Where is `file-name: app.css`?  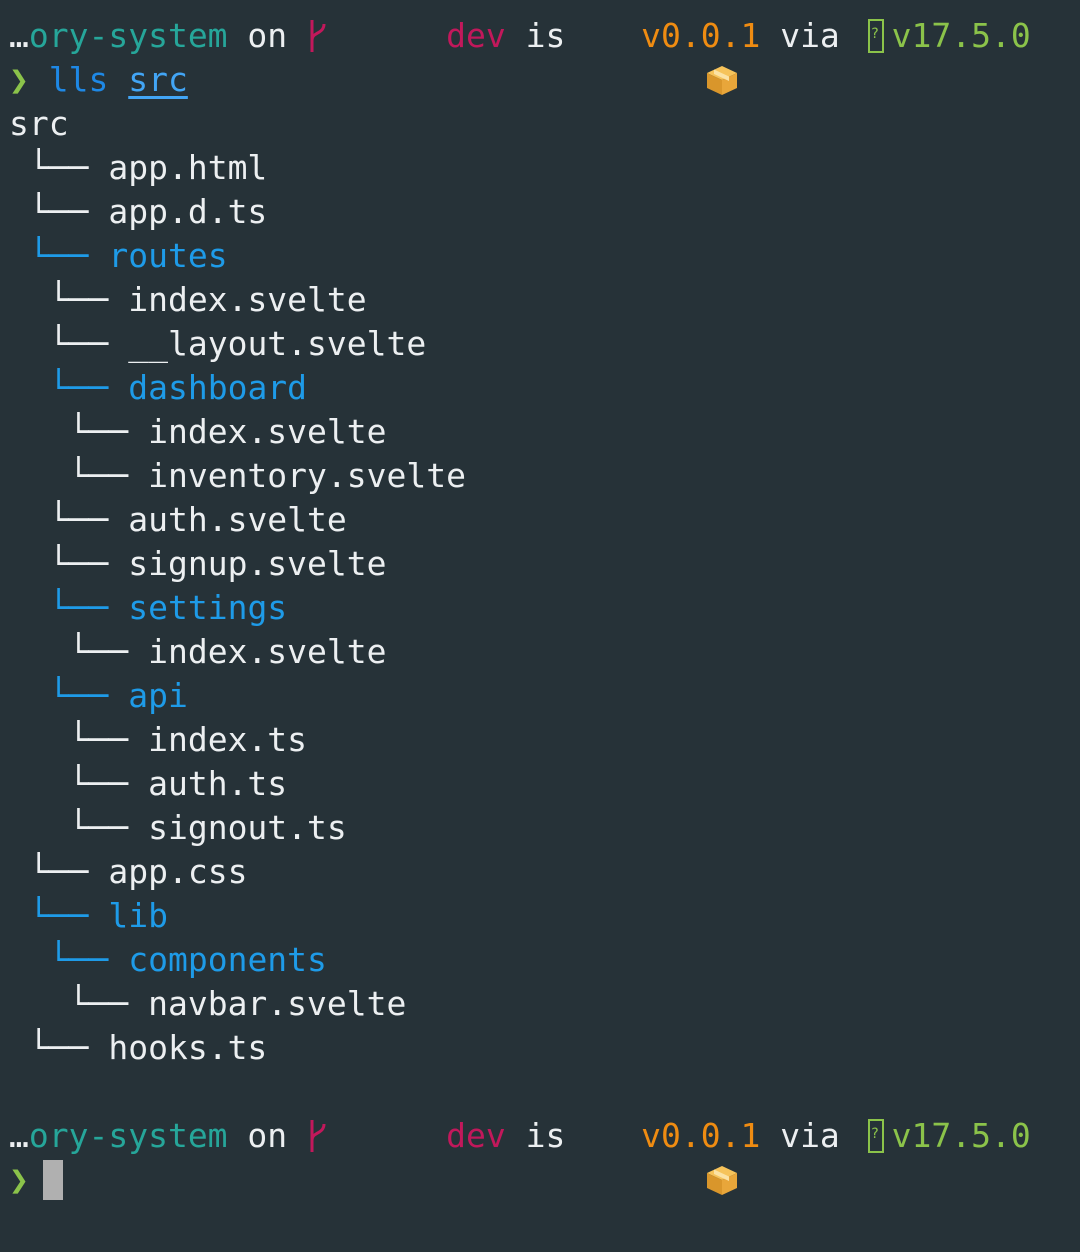
file-name: app.css is located at coordinates (178, 871).